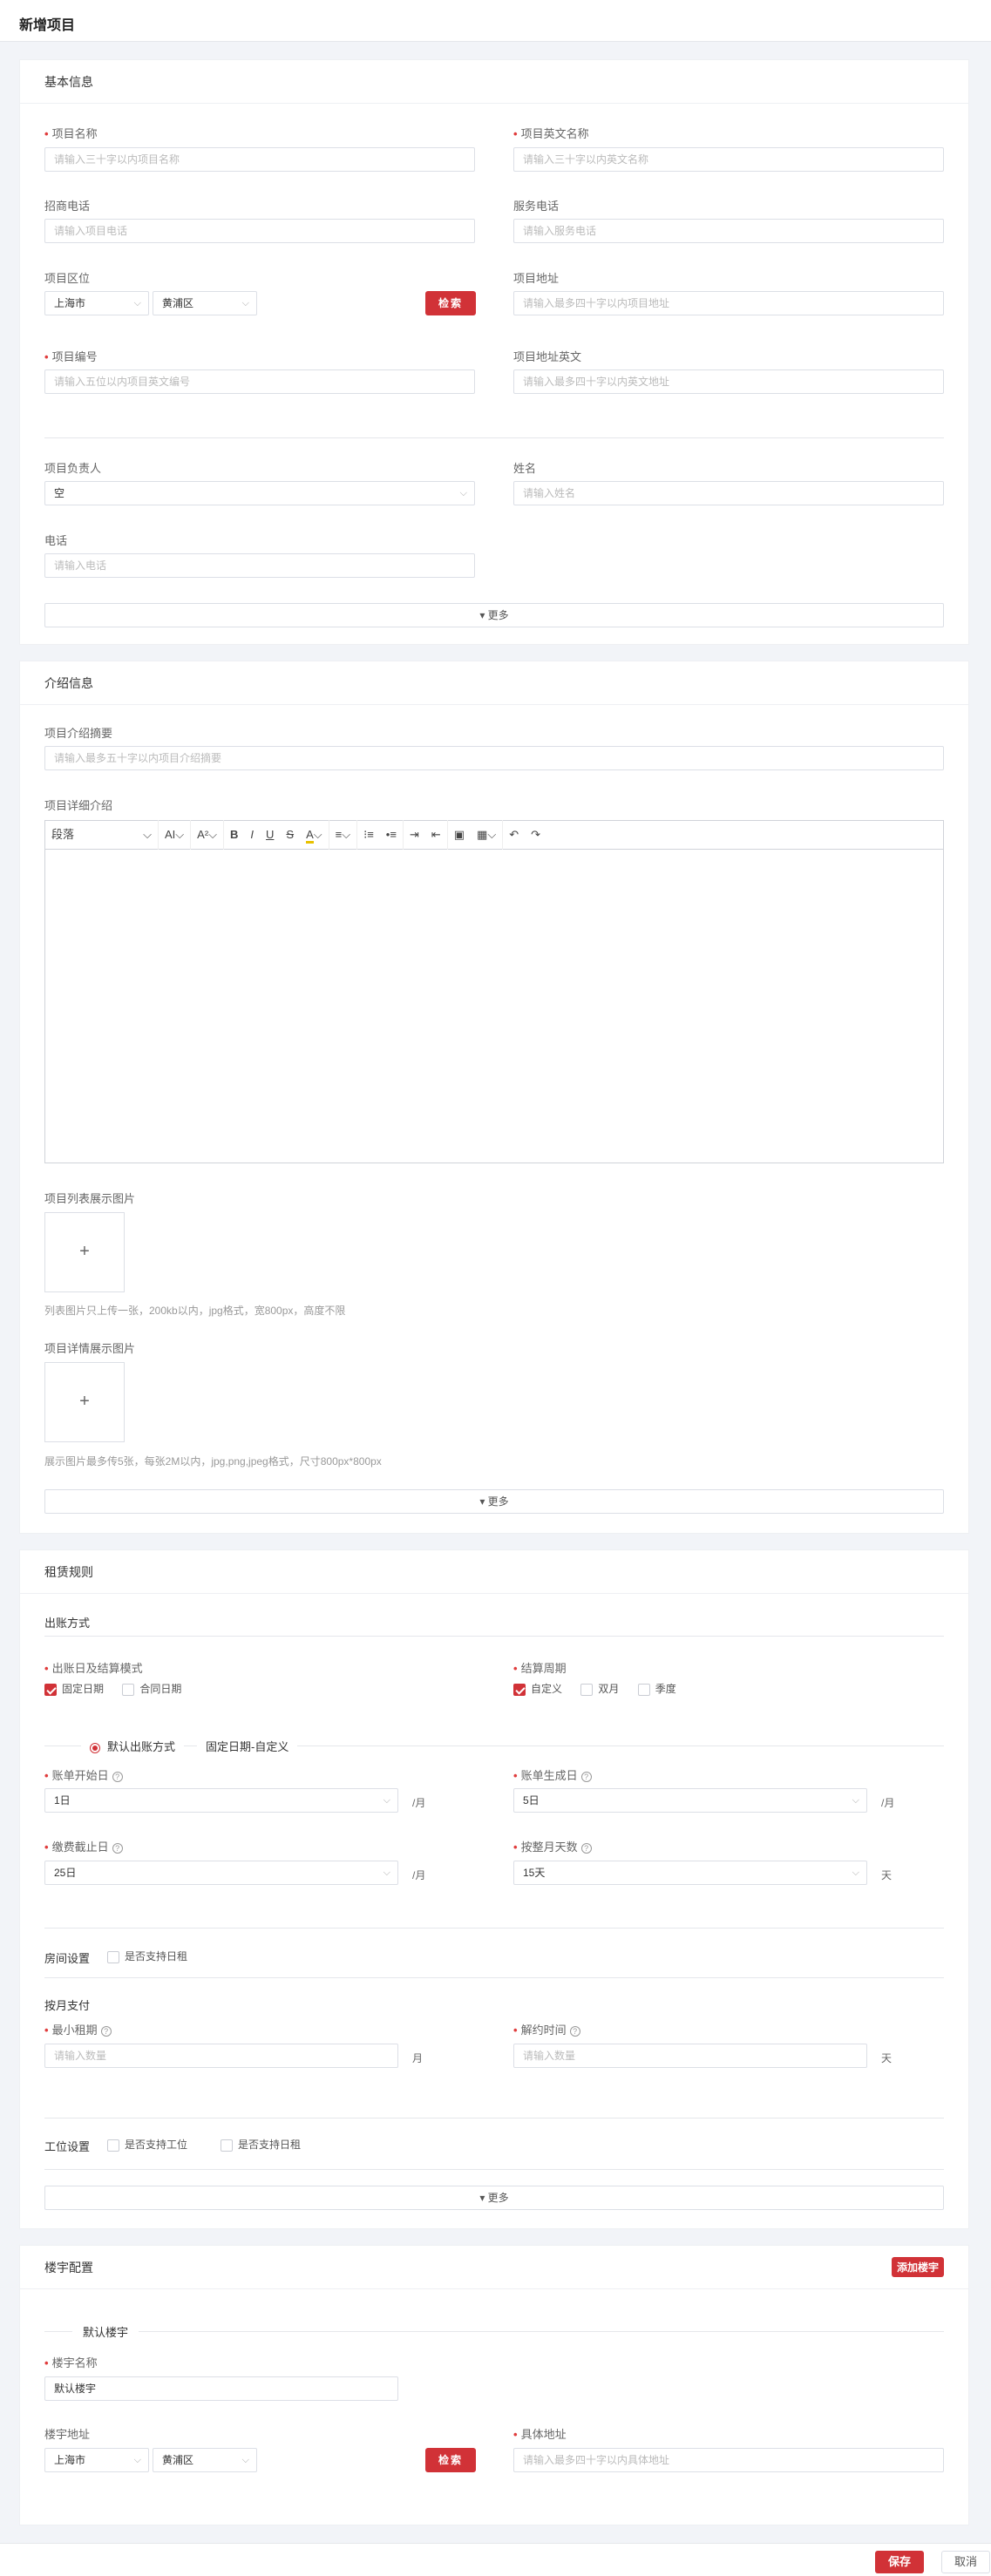 Image resolution: width=991 pixels, height=2576 pixels. What do you see at coordinates (259, 231) in the screenshot?
I see `invest-phone-input: 请输入项目电话` at bounding box center [259, 231].